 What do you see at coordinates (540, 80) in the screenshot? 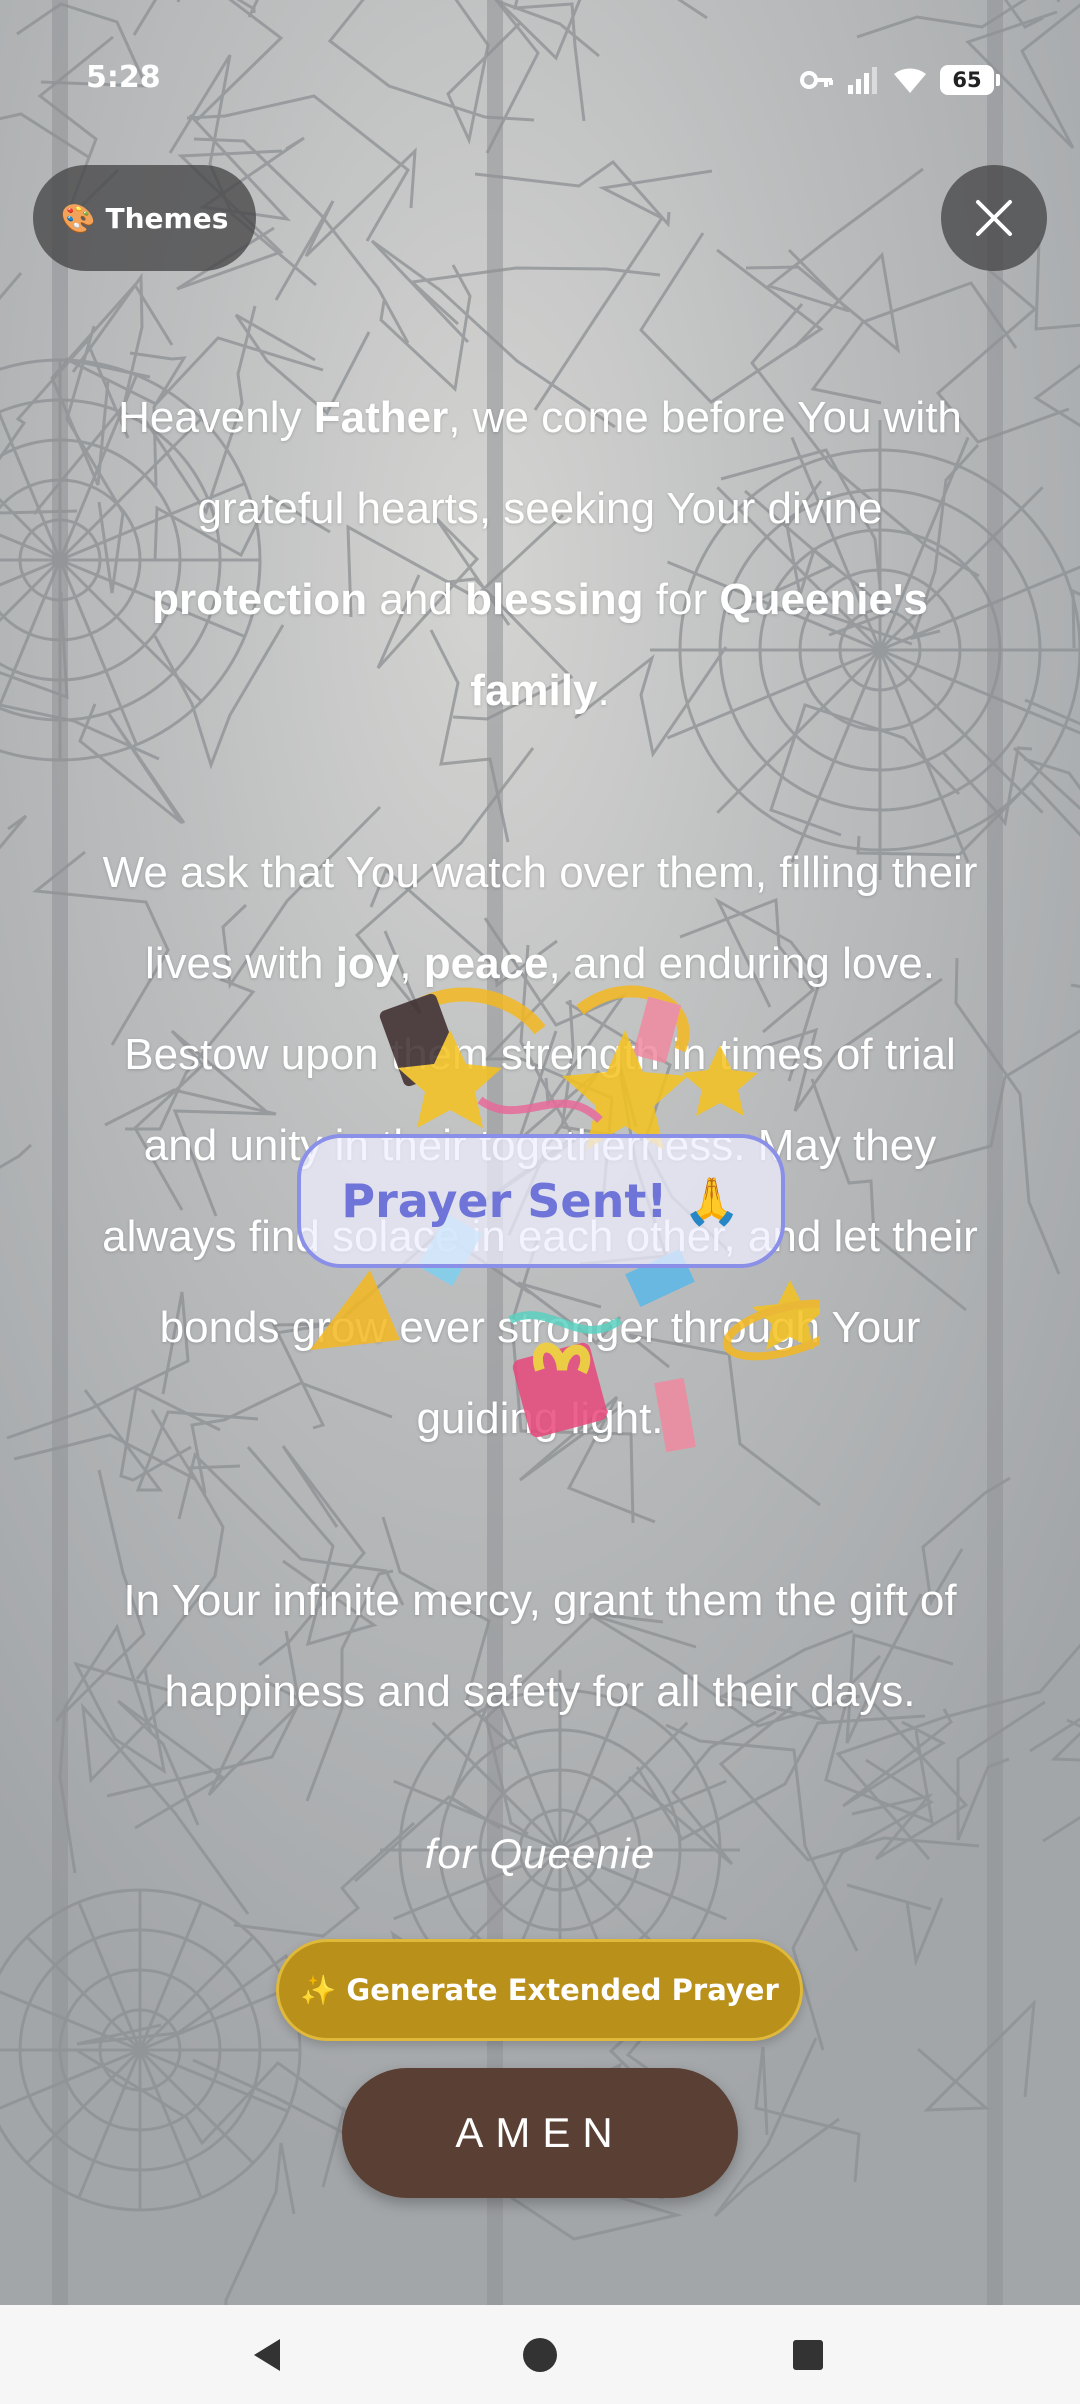
I see `status-bar: 5:28 65` at bounding box center [540, 80].